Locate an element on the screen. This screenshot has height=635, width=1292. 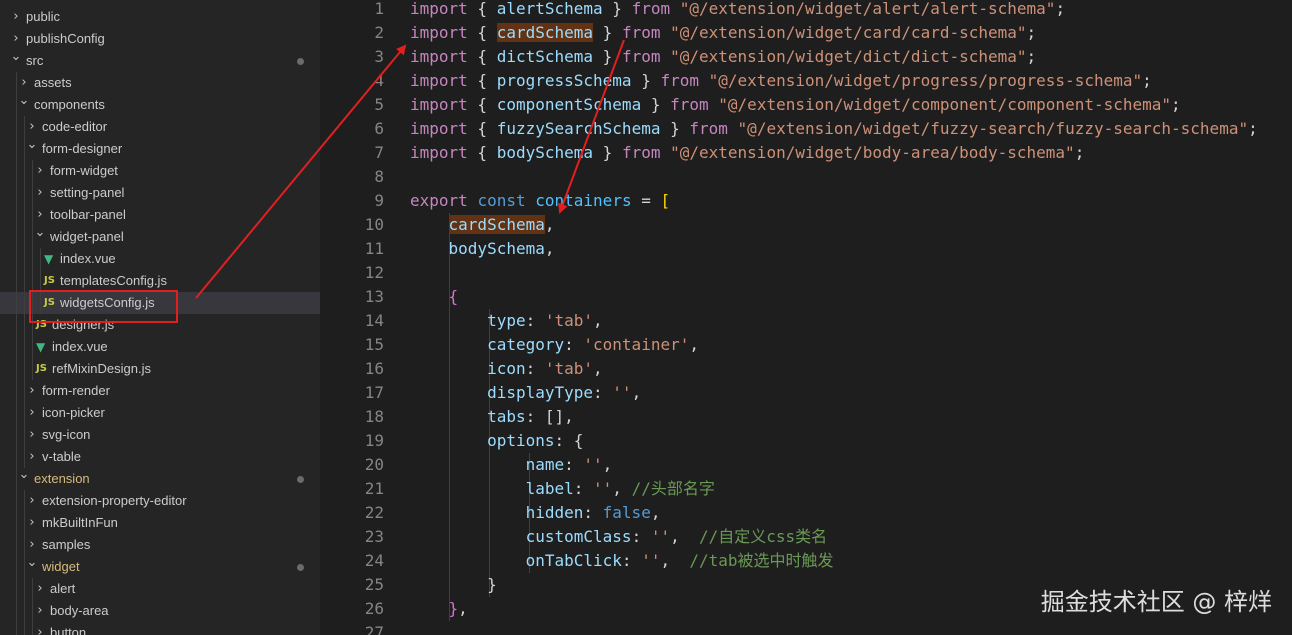
code-line: 12 is located at coordinates (806, 273).